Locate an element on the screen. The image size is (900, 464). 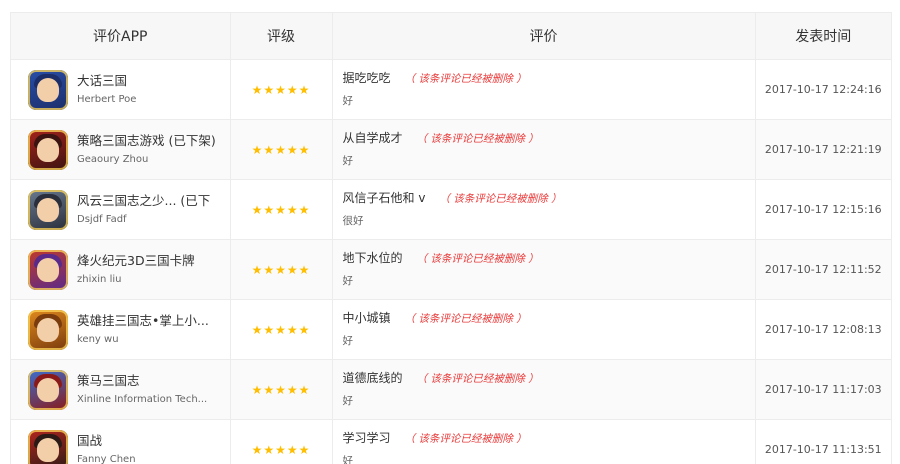
review-title: 道德底线的 is located at coordinates (372, 378).